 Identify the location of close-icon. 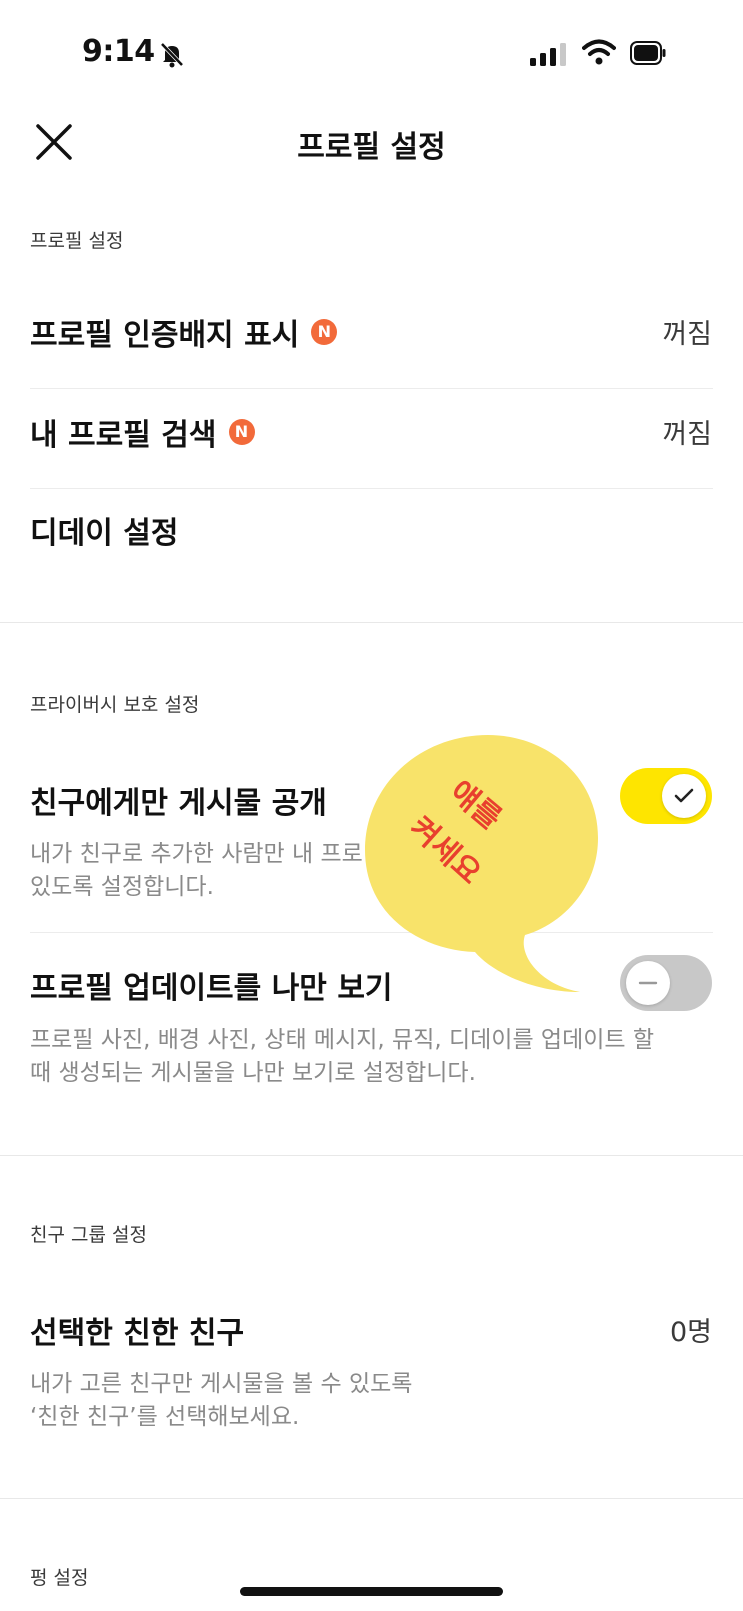
(54, 142).